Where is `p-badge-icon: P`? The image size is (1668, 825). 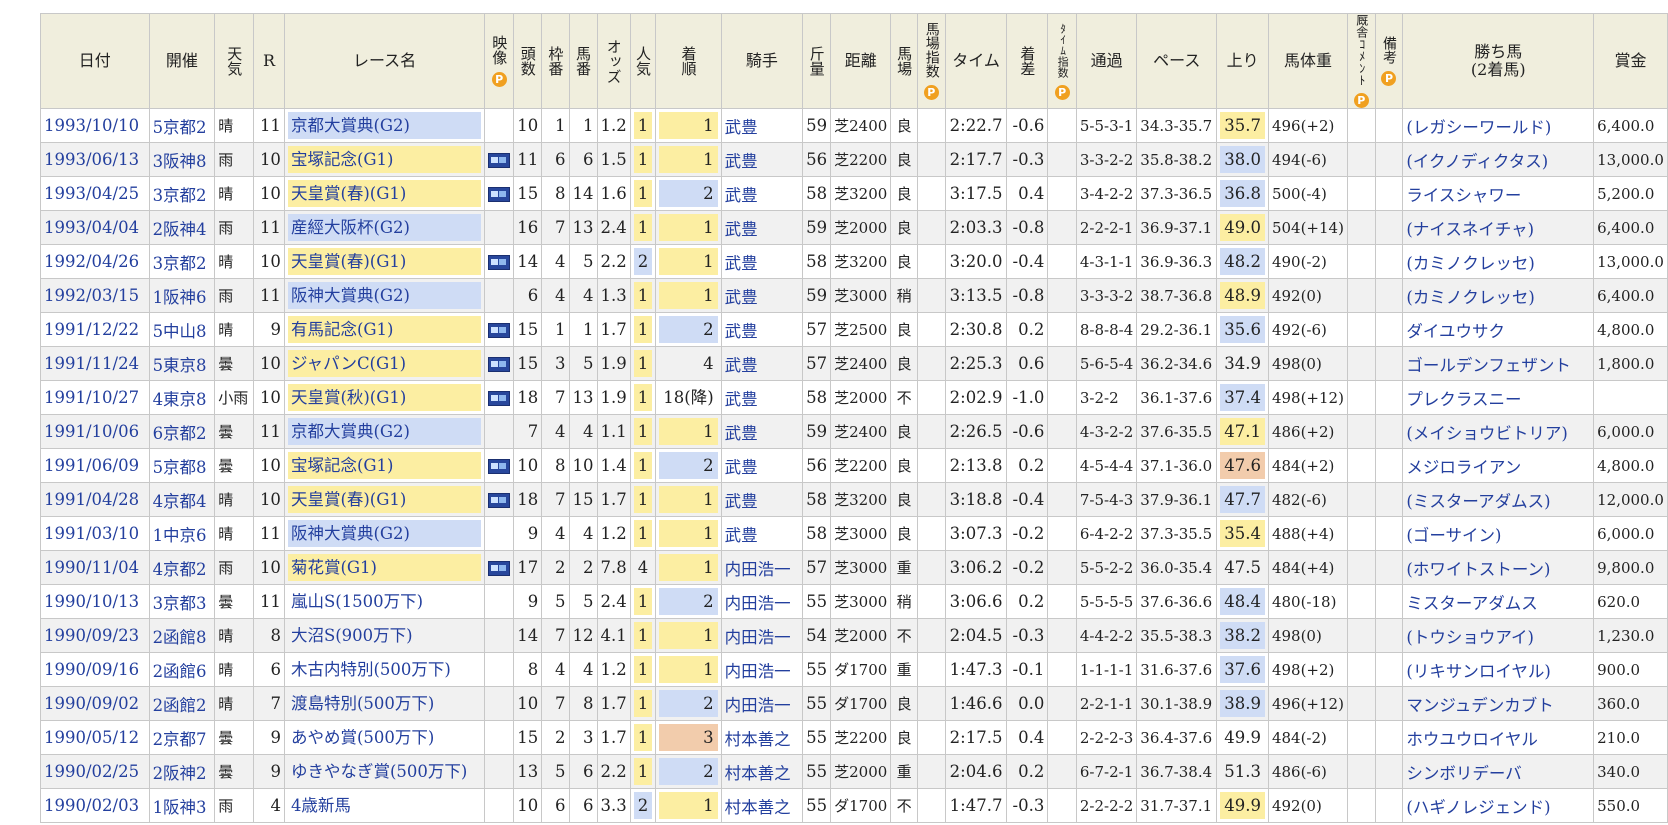
p-badge-icon: P is located at coordinates (1389, 78).